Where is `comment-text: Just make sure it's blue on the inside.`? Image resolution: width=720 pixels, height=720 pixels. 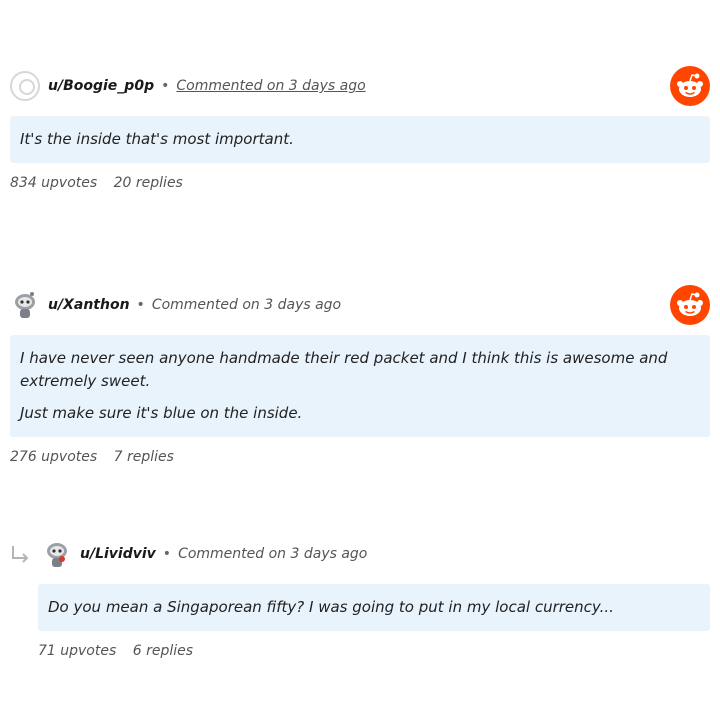
comment-text: Just make sure it's blue on the inside. is located at coordinates (161, 413).